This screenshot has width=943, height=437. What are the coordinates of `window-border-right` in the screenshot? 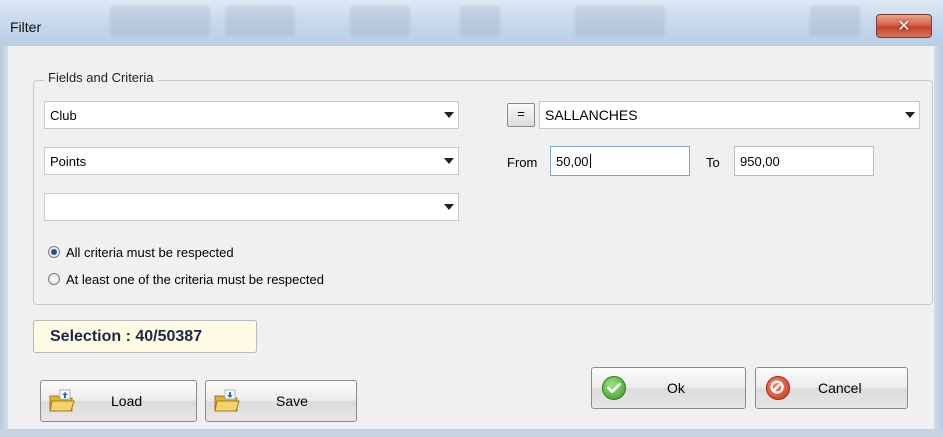 It's located at (938, 241).